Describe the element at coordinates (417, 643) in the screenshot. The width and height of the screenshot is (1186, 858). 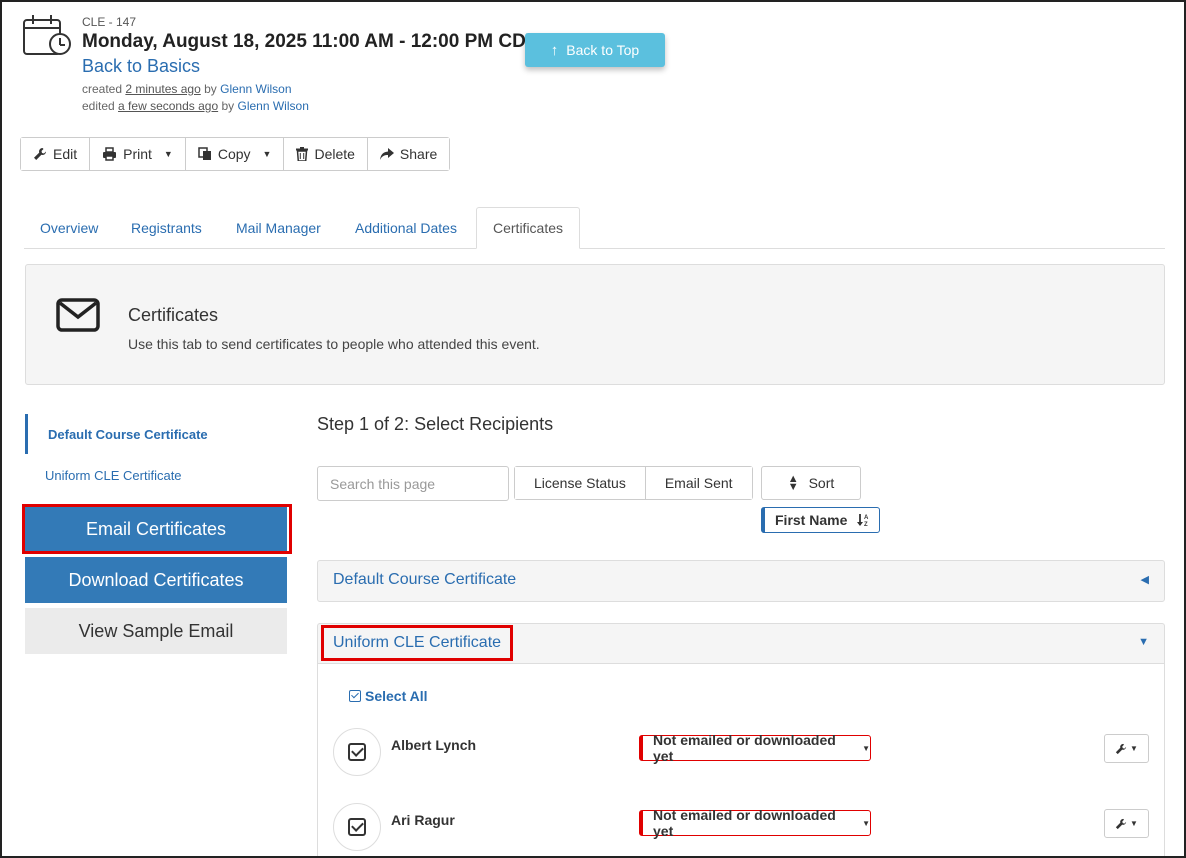
I see `panel-title-highlight` at that location.